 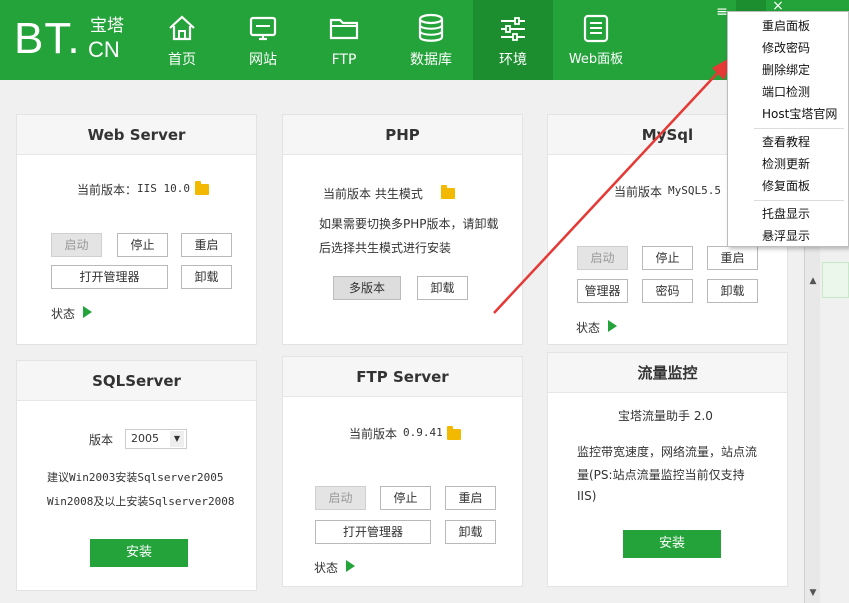 I want to click on side-status-panel, so click(x=835, y=280).